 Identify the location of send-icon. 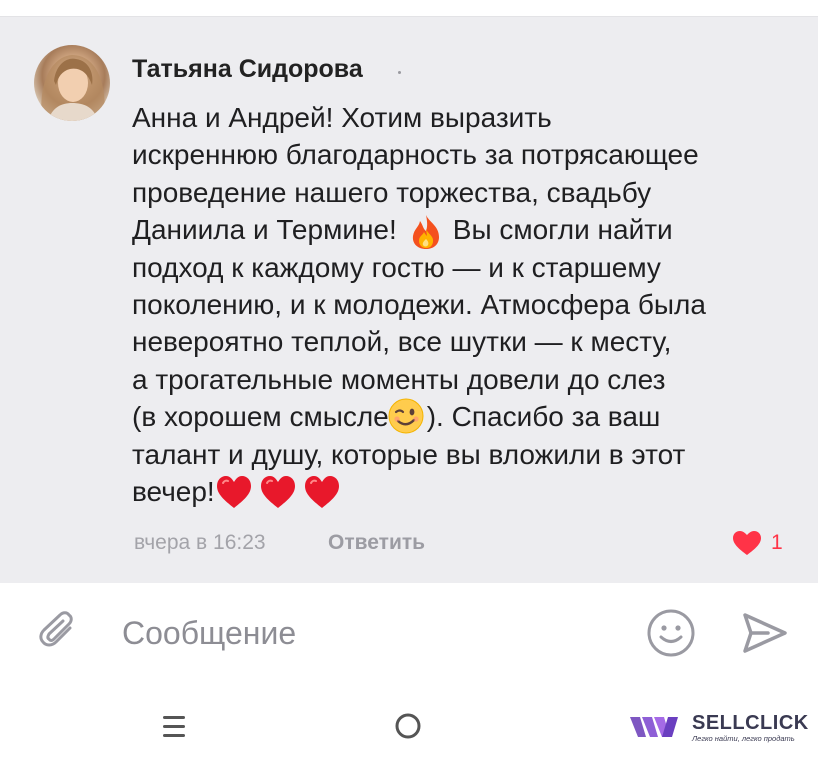
(765, 633).